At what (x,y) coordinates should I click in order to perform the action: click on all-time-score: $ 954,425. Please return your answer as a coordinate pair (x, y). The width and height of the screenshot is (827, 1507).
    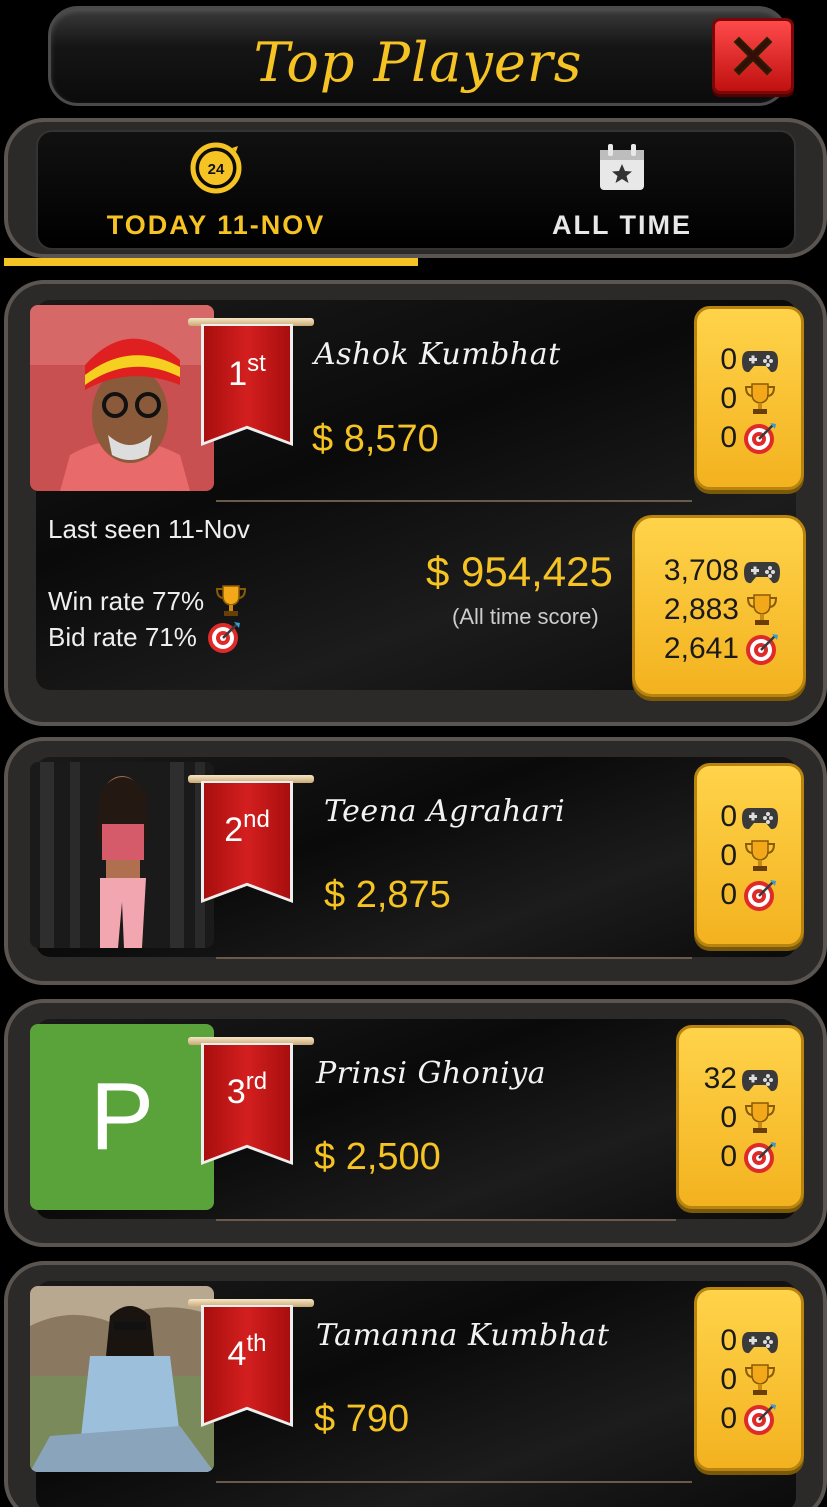
    Looking at the image, I should click on (519, 571).